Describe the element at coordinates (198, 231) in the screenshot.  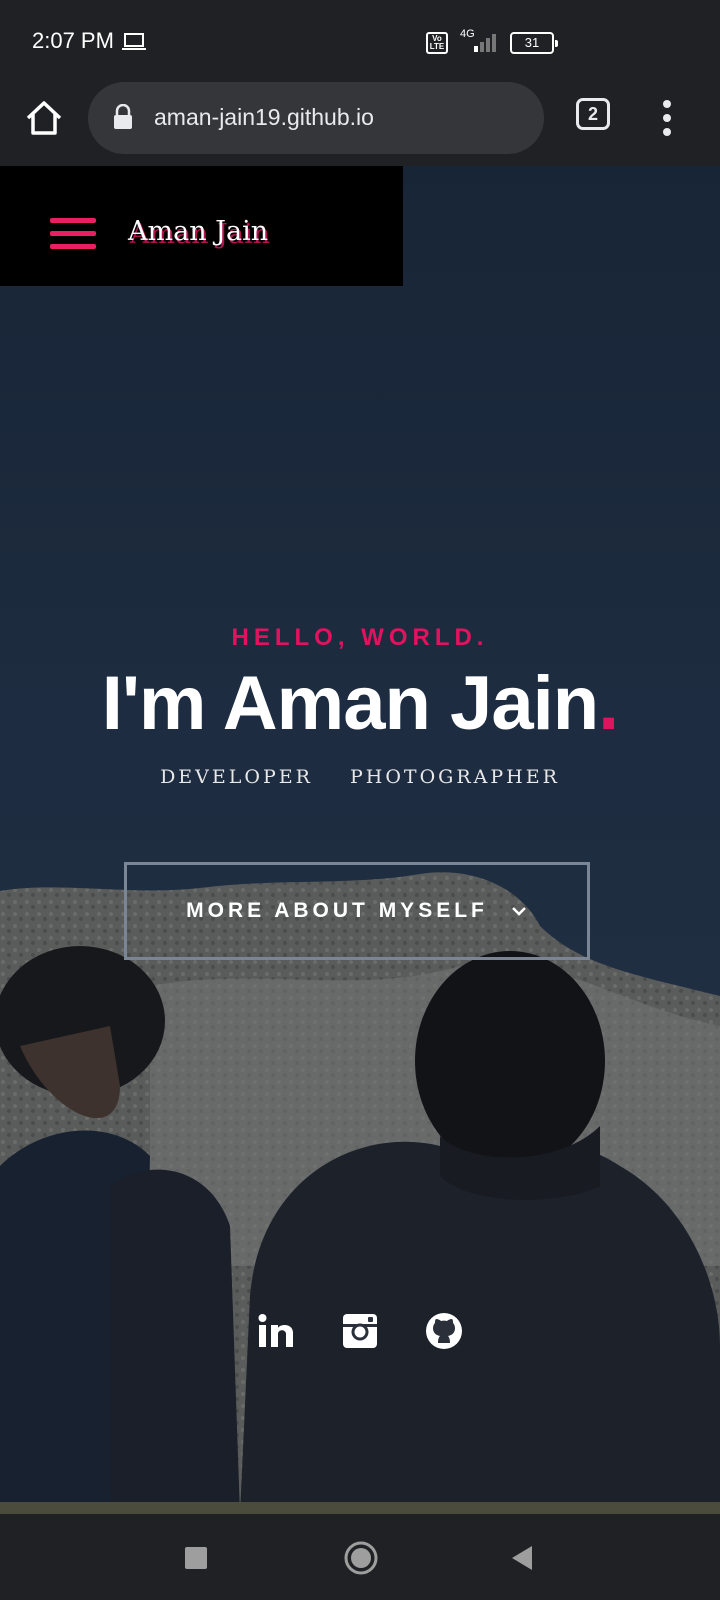
I see `site-logo-text: Aman Jain` at that location.